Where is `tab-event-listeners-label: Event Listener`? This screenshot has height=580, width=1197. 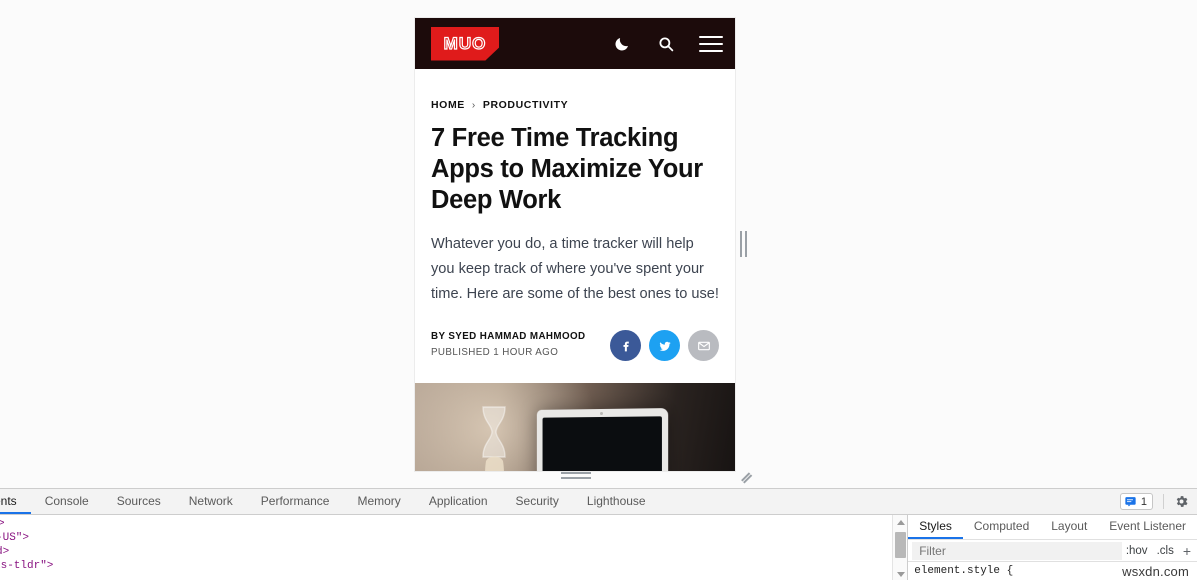
tab-event-listeners-label: Event Listener is located at coordinates (1147, 526).